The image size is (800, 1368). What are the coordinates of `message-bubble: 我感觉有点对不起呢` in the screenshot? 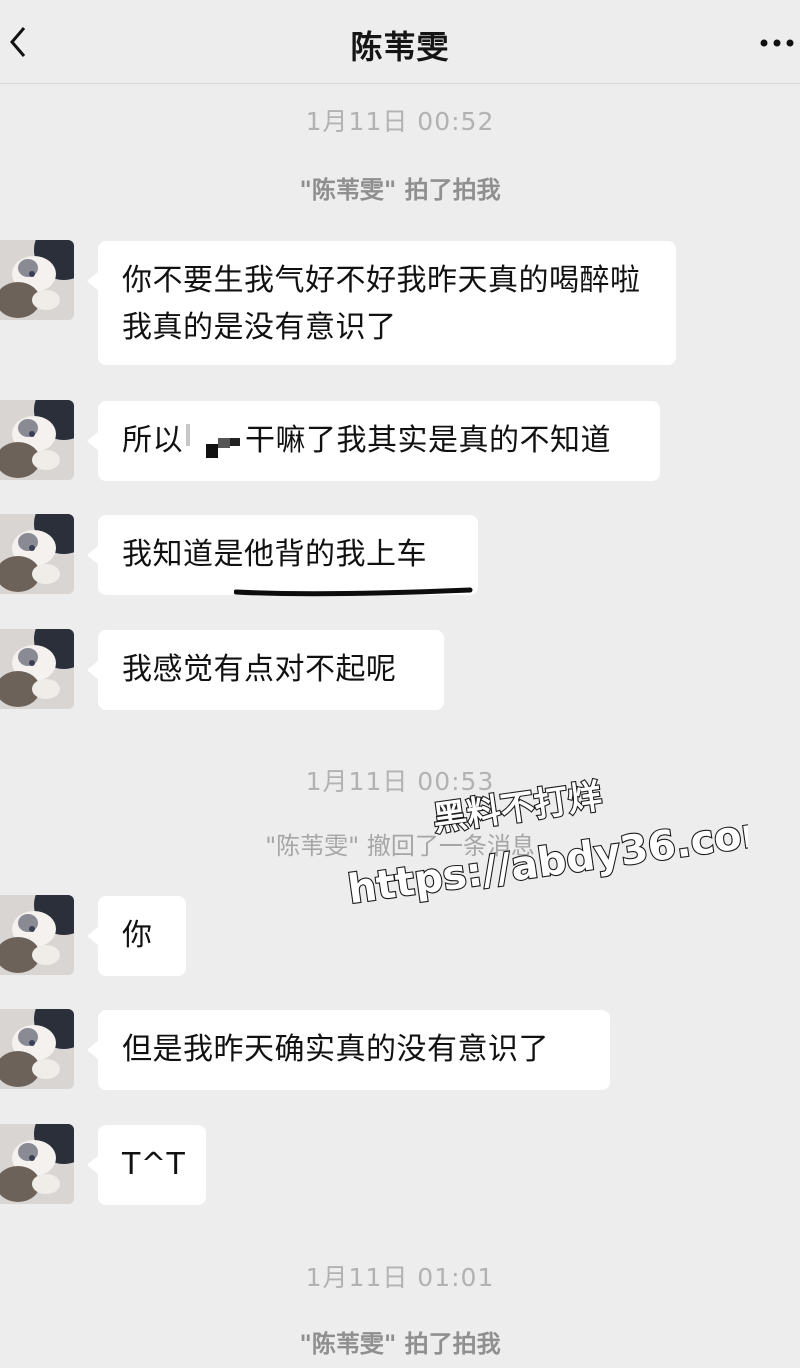 It's located at (265, 670).